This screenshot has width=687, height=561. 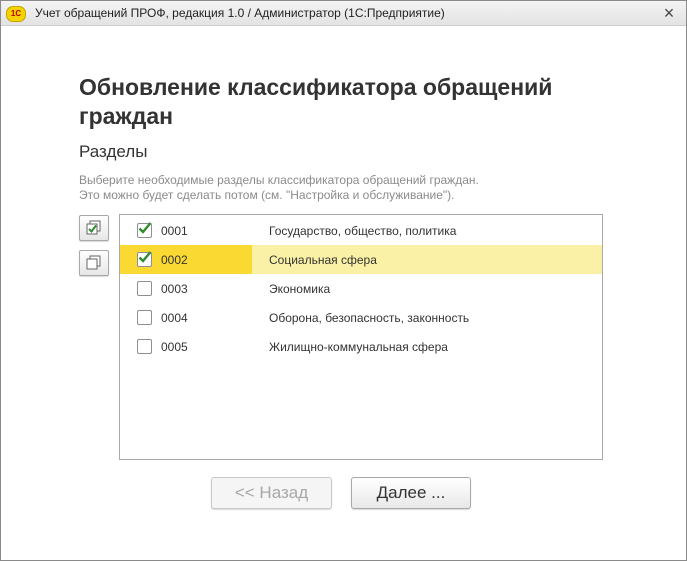 What do you see at coordinates (174, 260) in the screenshot?
I see `section-code: 0002` at bounding box center [174, 260].